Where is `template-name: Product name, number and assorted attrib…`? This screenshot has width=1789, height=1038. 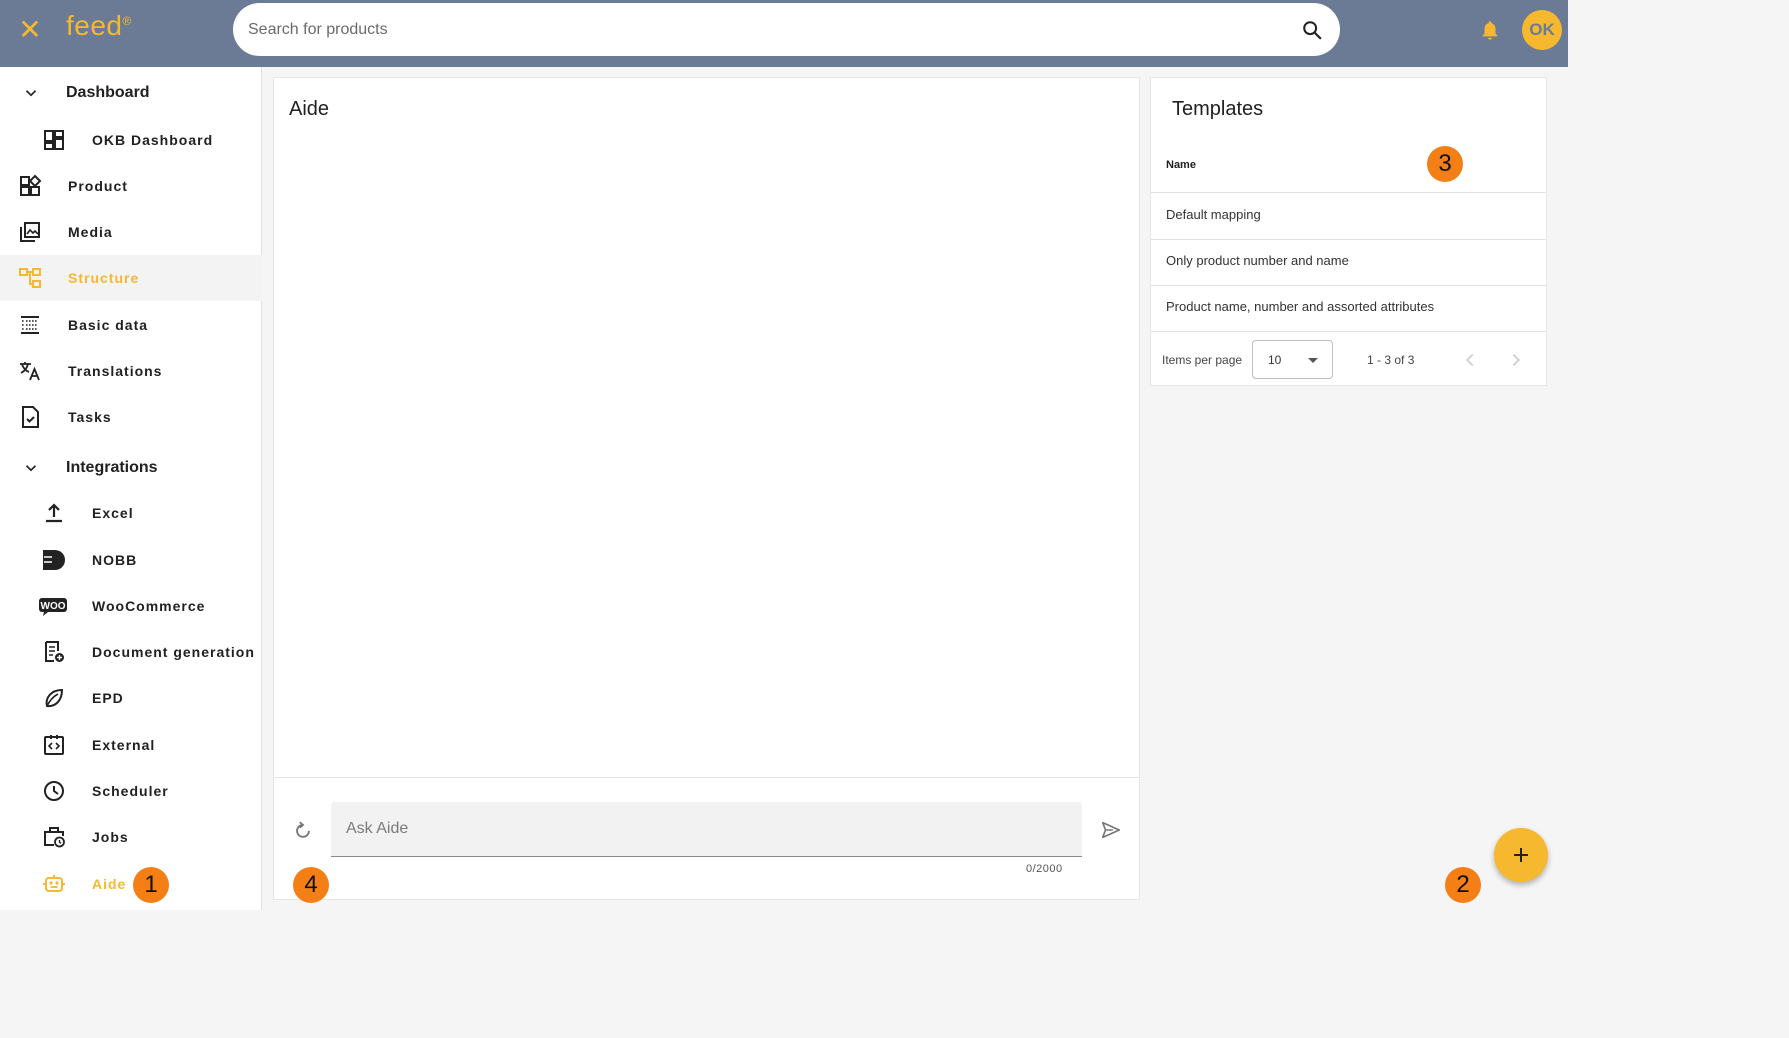 template-name: Product name, number and assorted attrib… is located at coordinates (1300, 306).